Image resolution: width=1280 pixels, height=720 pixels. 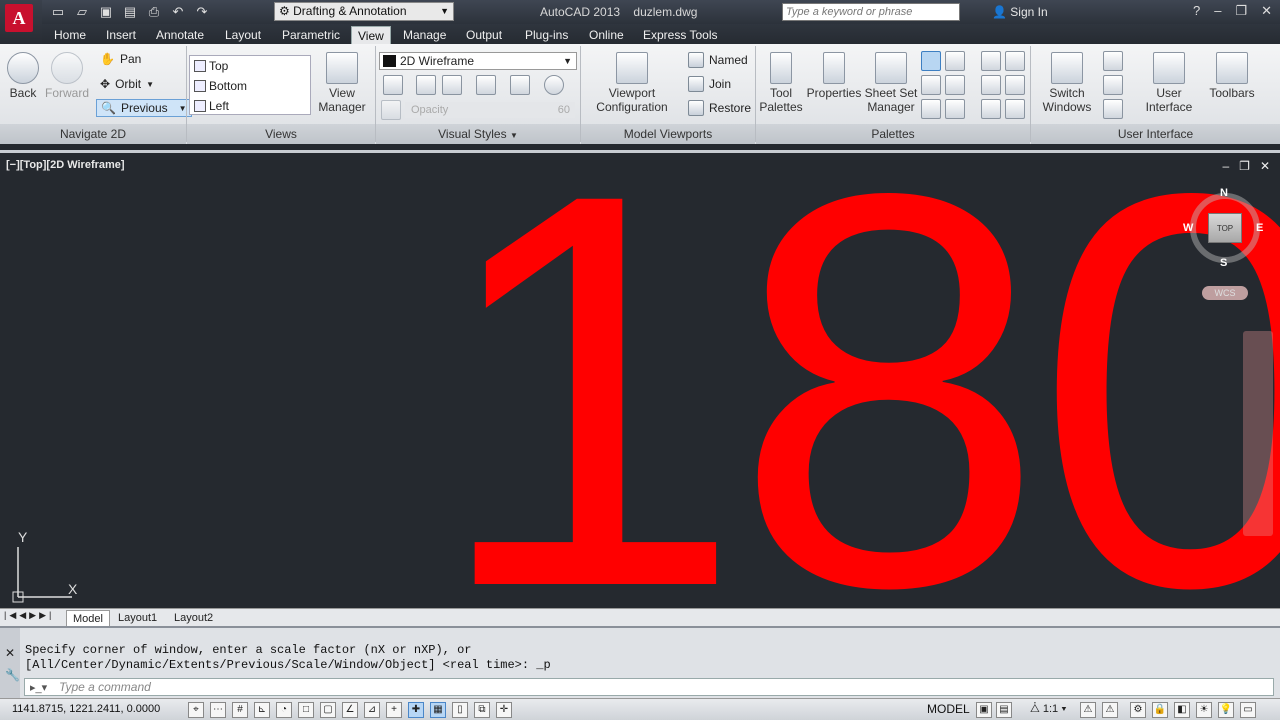 What do you see at coordinates (1217, 11) in the screenshot?
I see `minimize-icon: –` at bounding box center [1217, 11].